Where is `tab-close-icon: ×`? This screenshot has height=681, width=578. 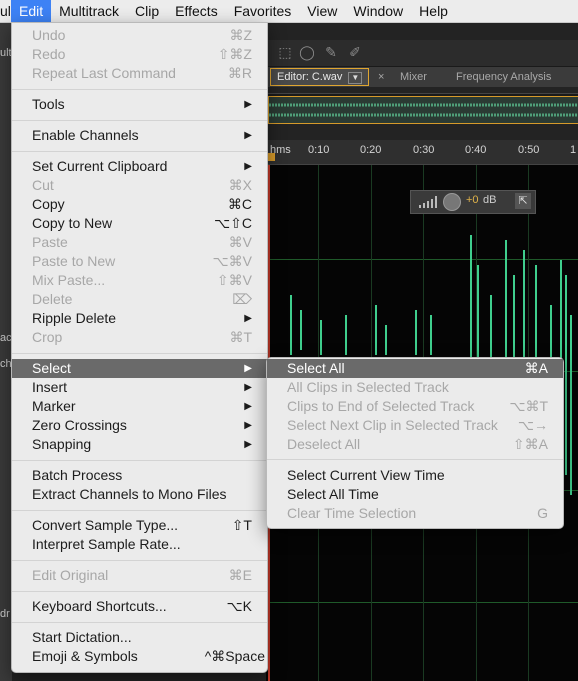
tab-close-icon: × is located at coordinates (381, 77).